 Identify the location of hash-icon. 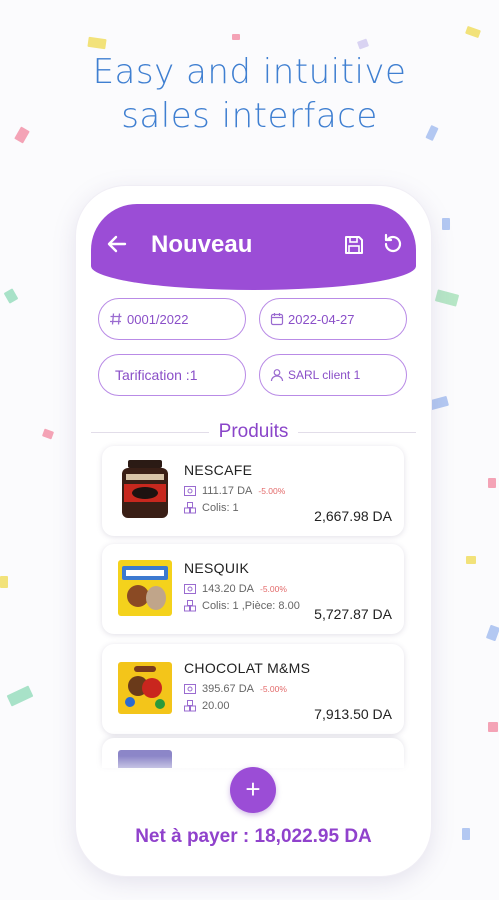
(116, 319).